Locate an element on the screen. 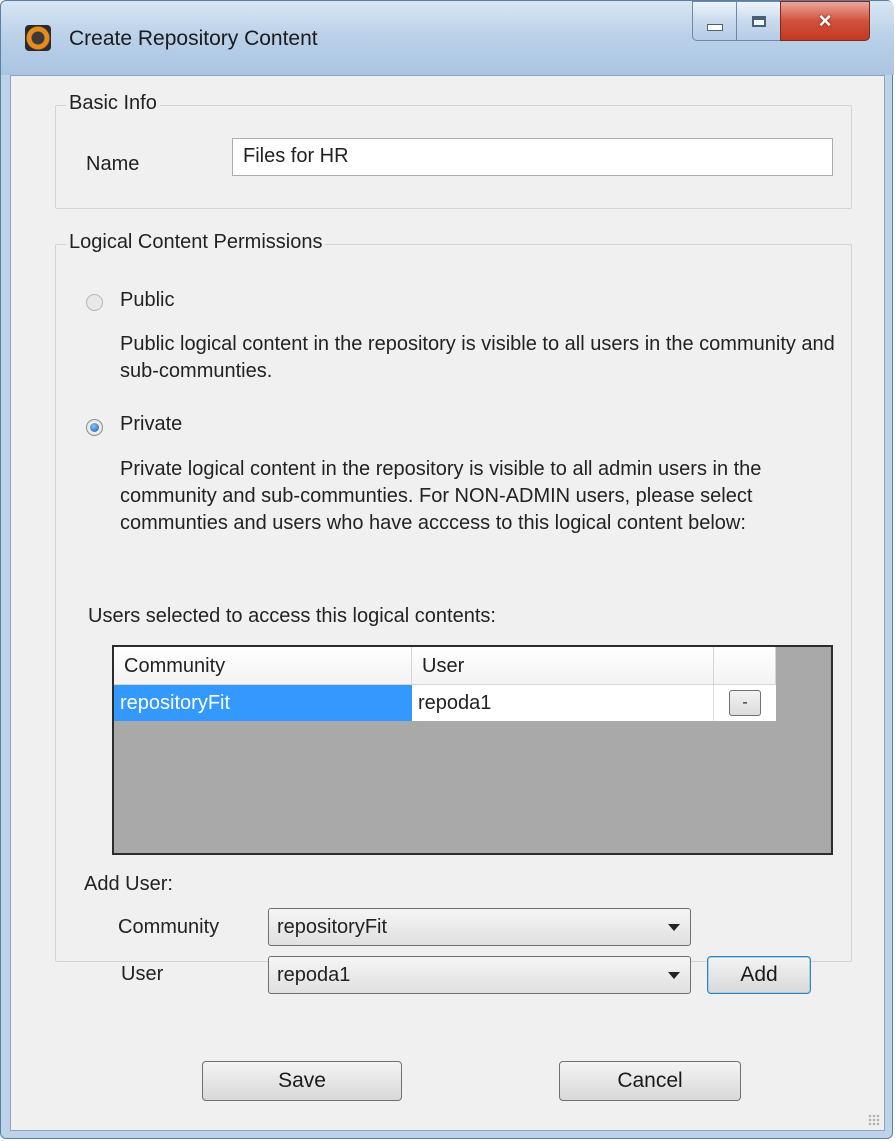  minimize-icon is located at coordinates (714, 27).